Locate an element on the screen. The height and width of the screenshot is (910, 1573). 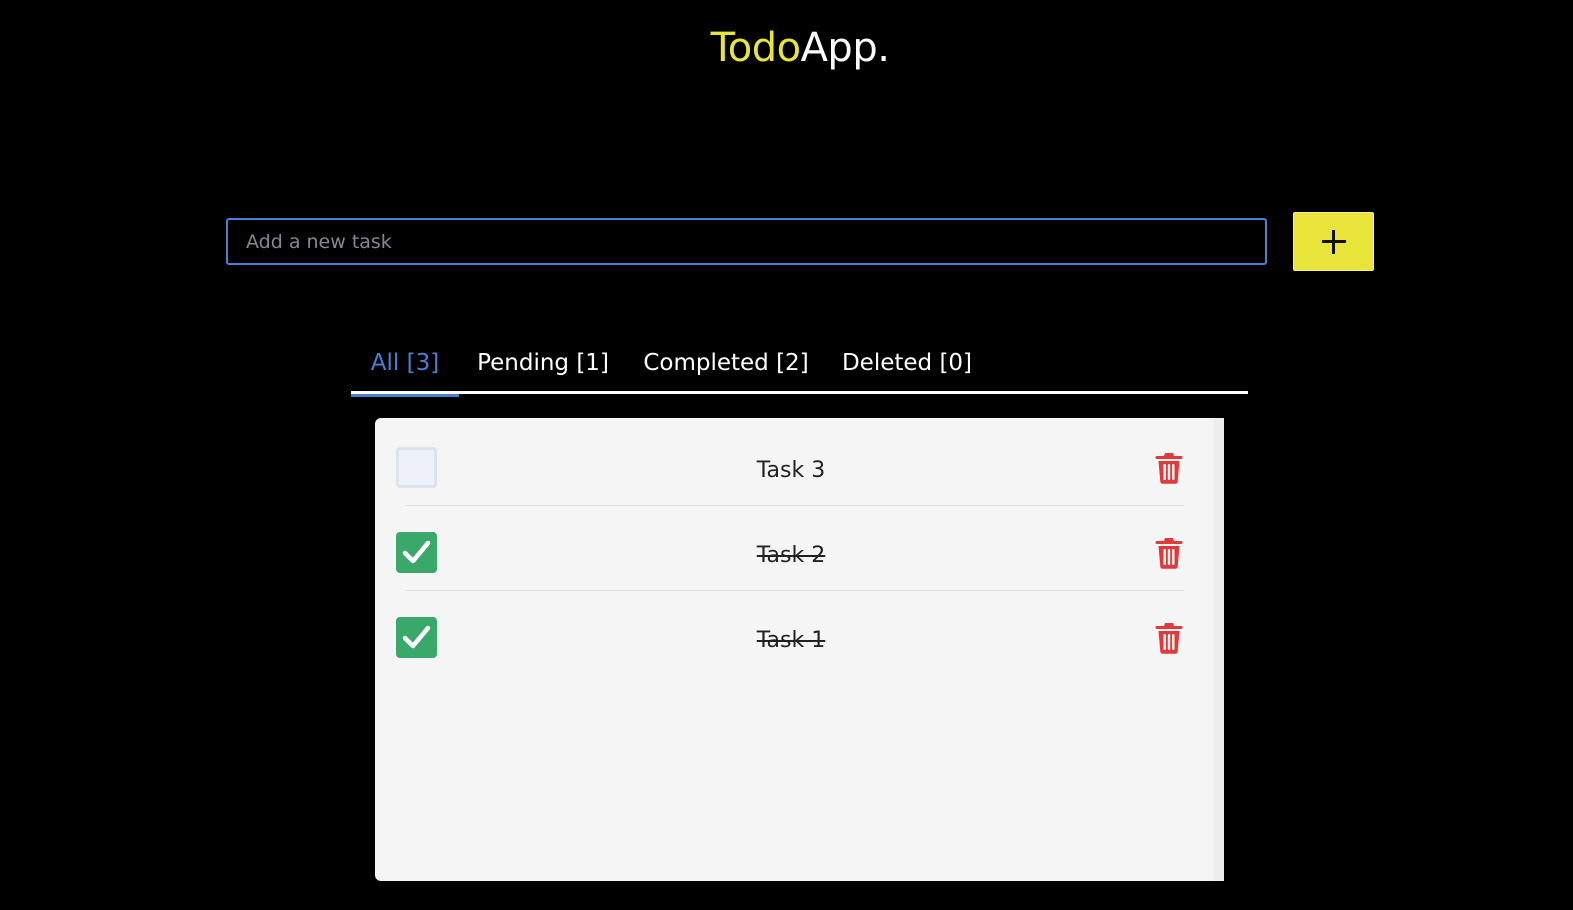
add-task-button is located at coordinates (1333, 241).